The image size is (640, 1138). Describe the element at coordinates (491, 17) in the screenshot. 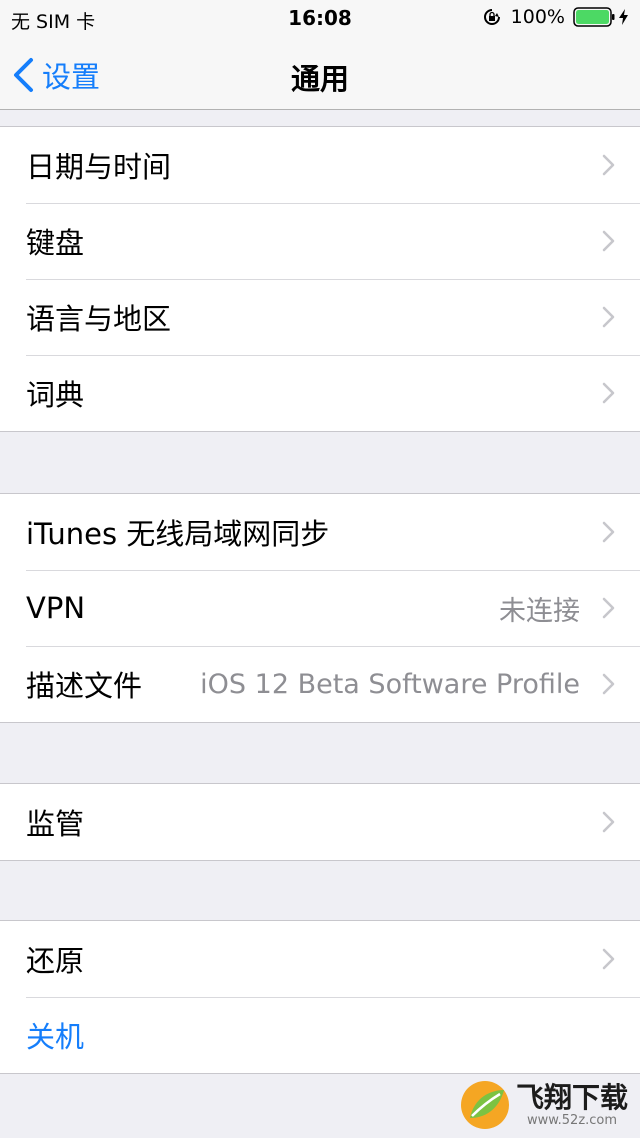

I see `rotation-lock-icon` at that location.